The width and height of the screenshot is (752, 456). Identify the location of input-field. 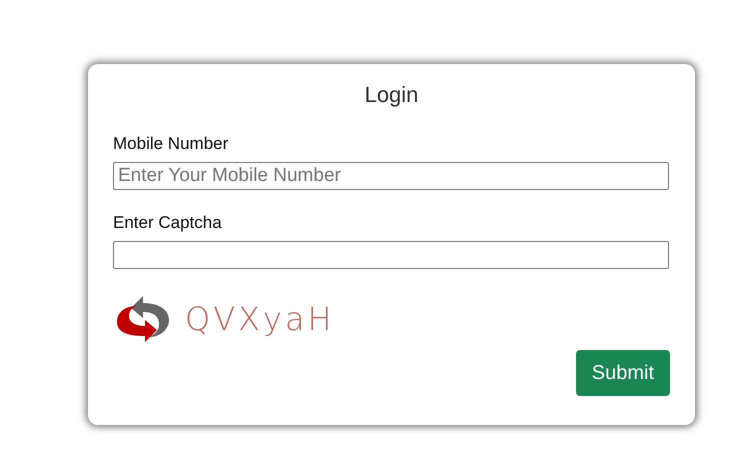
(391, 255).